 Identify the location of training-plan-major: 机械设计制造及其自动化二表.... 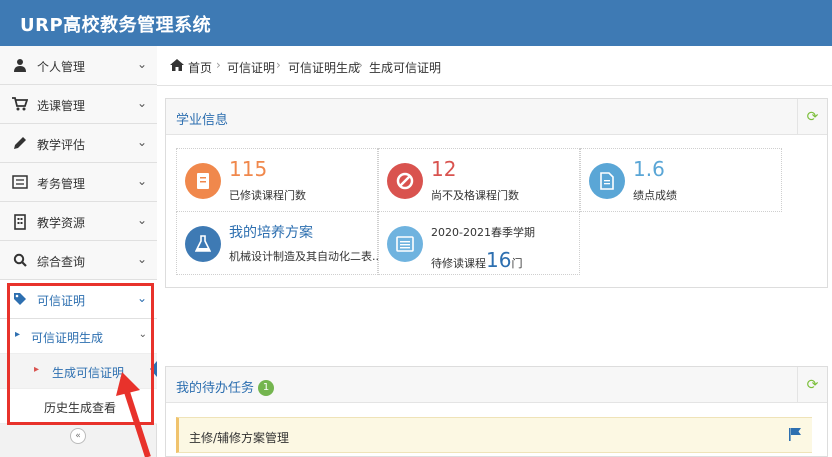
(306, 256).